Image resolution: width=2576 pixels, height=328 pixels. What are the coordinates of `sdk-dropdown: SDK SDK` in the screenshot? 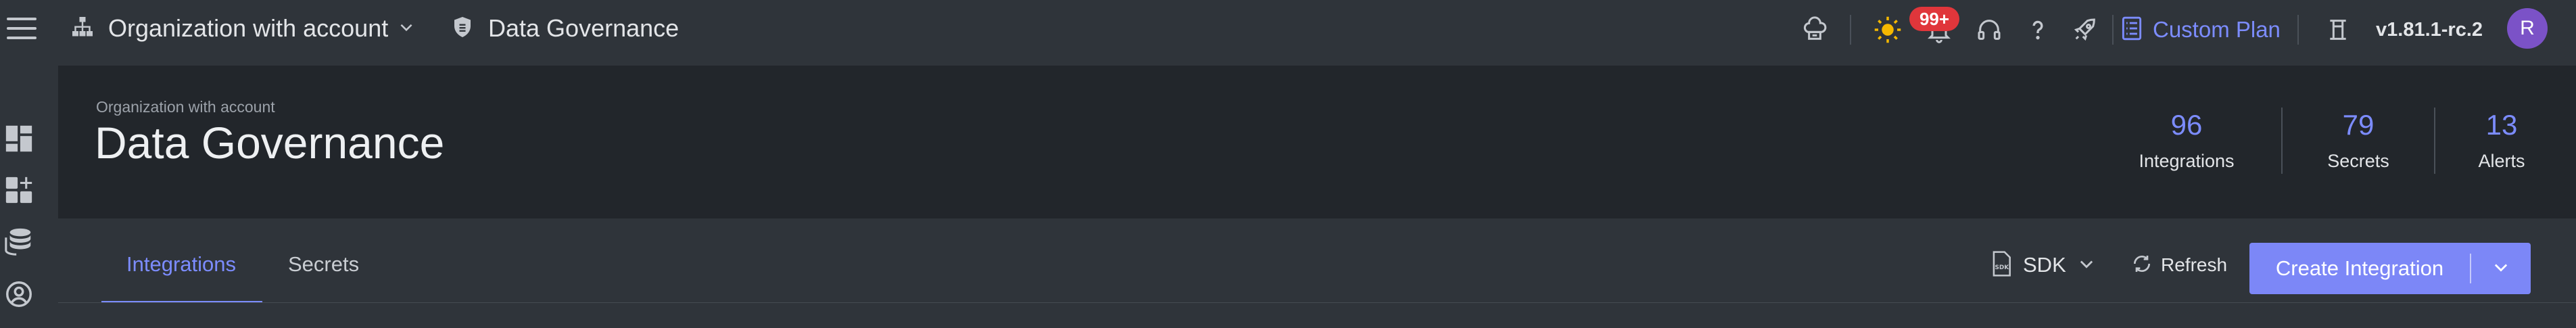 It's located at (2043, 265).